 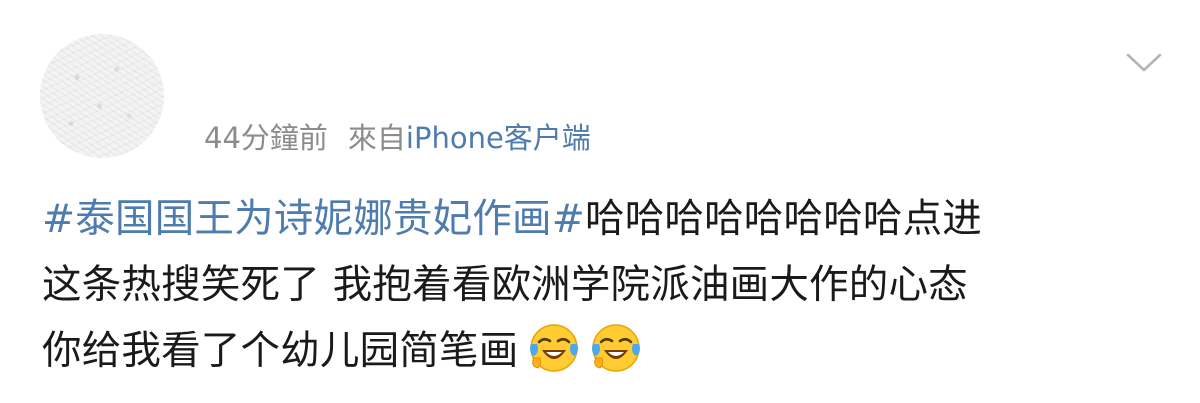 What do you see at coordinates (498, 138) in the screenshot?
I see `source-link: iPhone客户端` at bounding box center [498, 138].